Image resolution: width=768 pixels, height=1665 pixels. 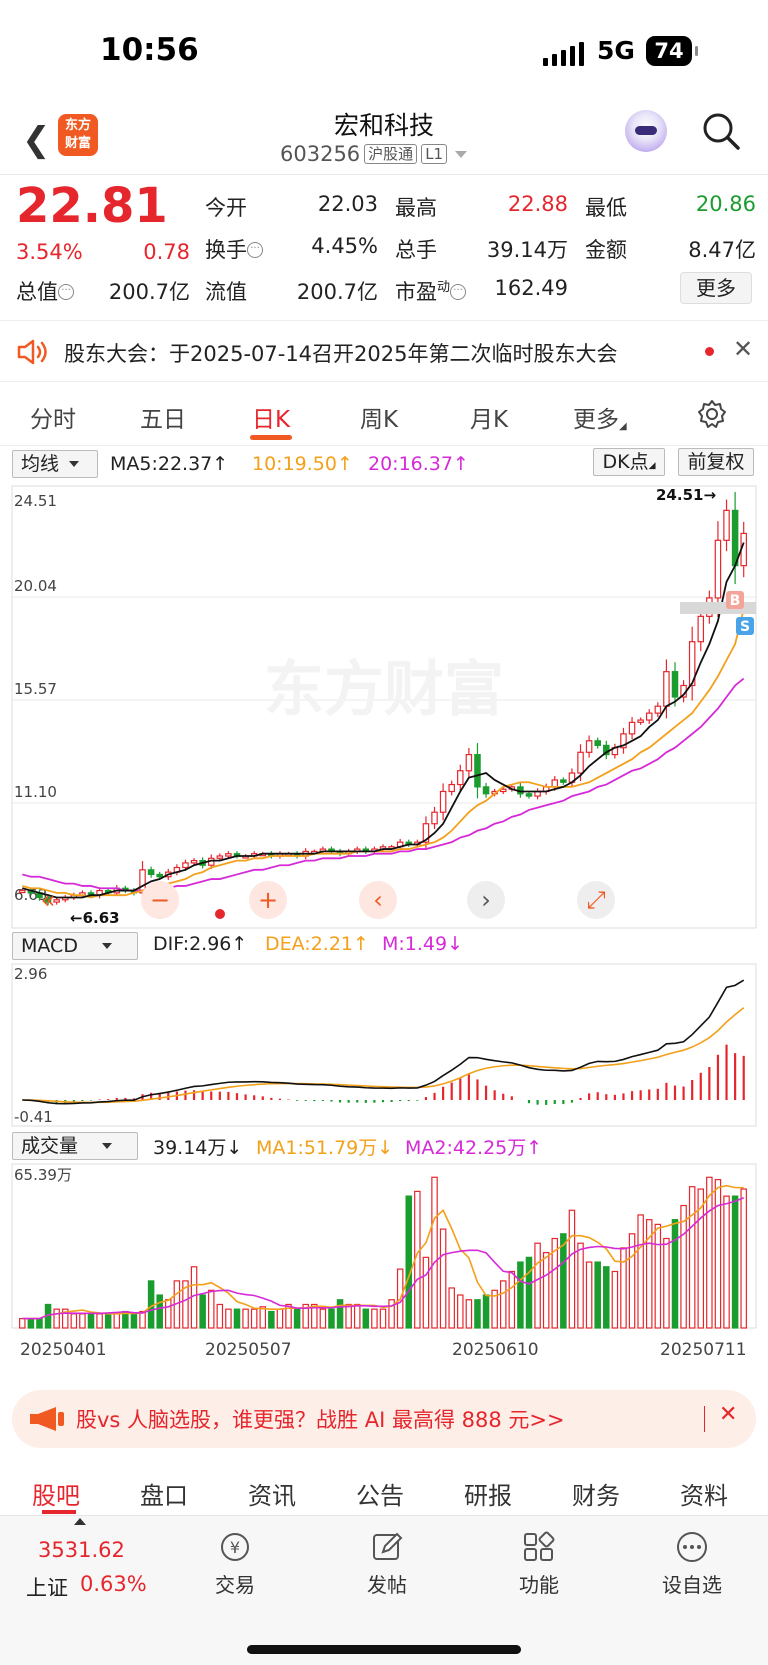 I want to click on tab-intraday: 分时, so click(x=53, y=417).